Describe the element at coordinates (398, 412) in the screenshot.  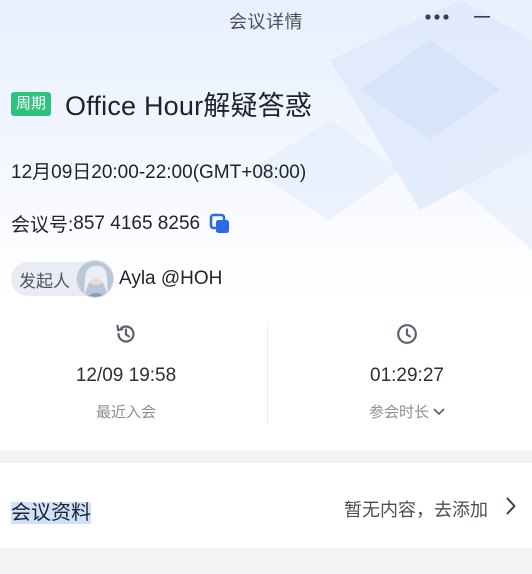
I see `duration-label-text: 参会时长` at that location.